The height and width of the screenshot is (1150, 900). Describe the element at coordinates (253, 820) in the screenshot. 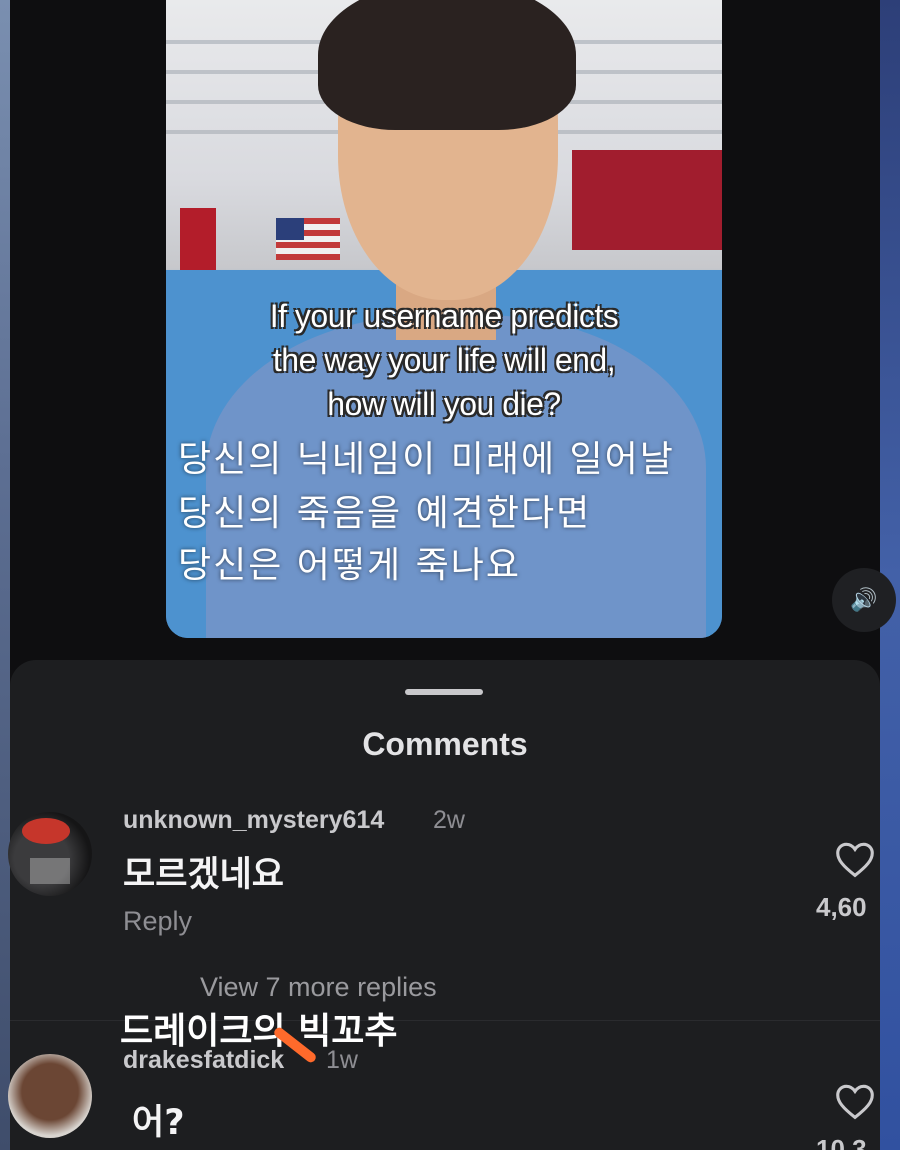

I see `comment-username: unknown_mystery614` at that location.